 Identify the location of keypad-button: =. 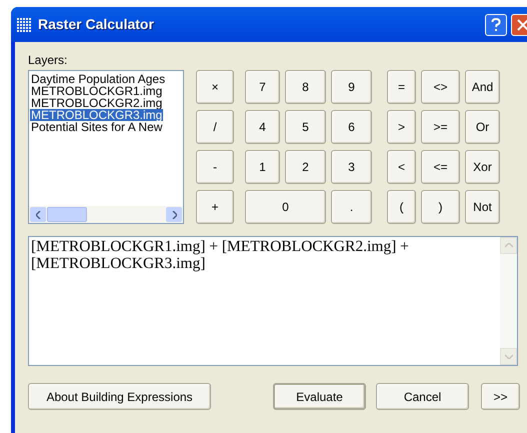
(401, 87).